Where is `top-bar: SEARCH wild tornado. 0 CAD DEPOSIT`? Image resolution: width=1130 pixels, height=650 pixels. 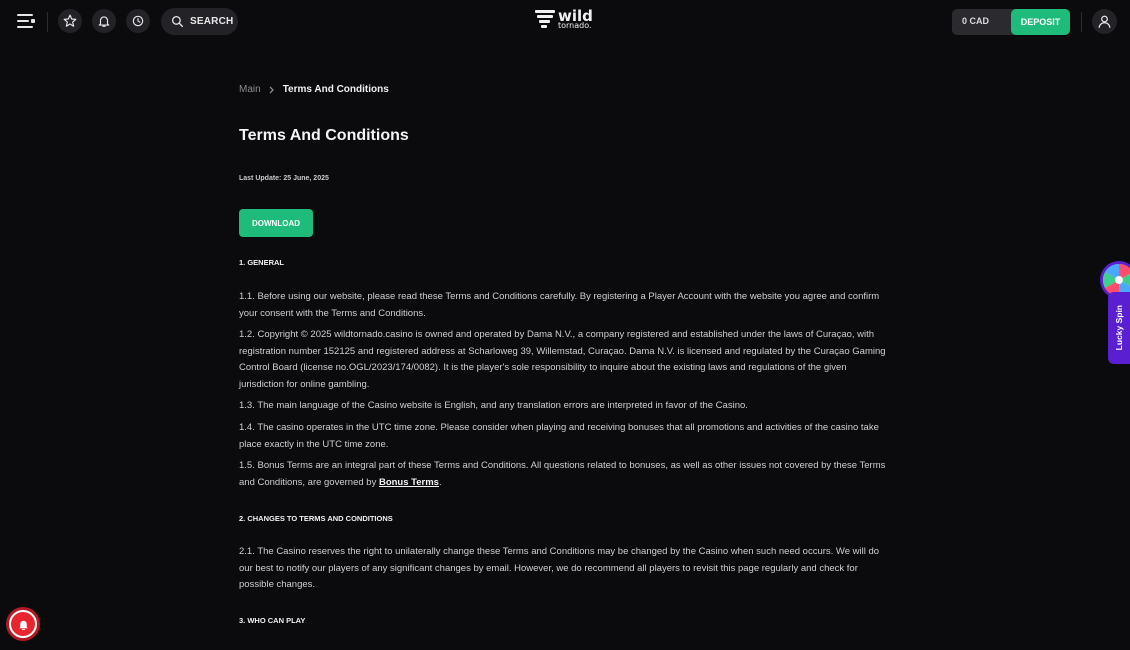 top-bar: SEARCH wild tornado. 0 CAD DEPOSIT is located at coordinates (565, 22).